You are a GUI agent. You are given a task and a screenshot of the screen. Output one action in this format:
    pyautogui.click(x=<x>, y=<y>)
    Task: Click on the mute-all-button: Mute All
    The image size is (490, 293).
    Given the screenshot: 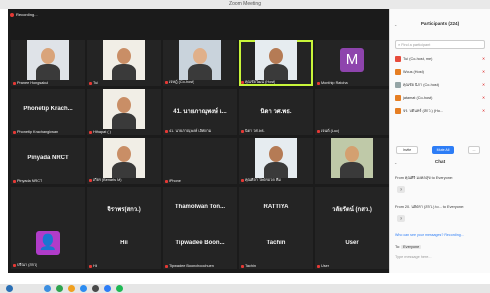 What is the action you would take?
    pyautogui.click(x=443, y=150)
    